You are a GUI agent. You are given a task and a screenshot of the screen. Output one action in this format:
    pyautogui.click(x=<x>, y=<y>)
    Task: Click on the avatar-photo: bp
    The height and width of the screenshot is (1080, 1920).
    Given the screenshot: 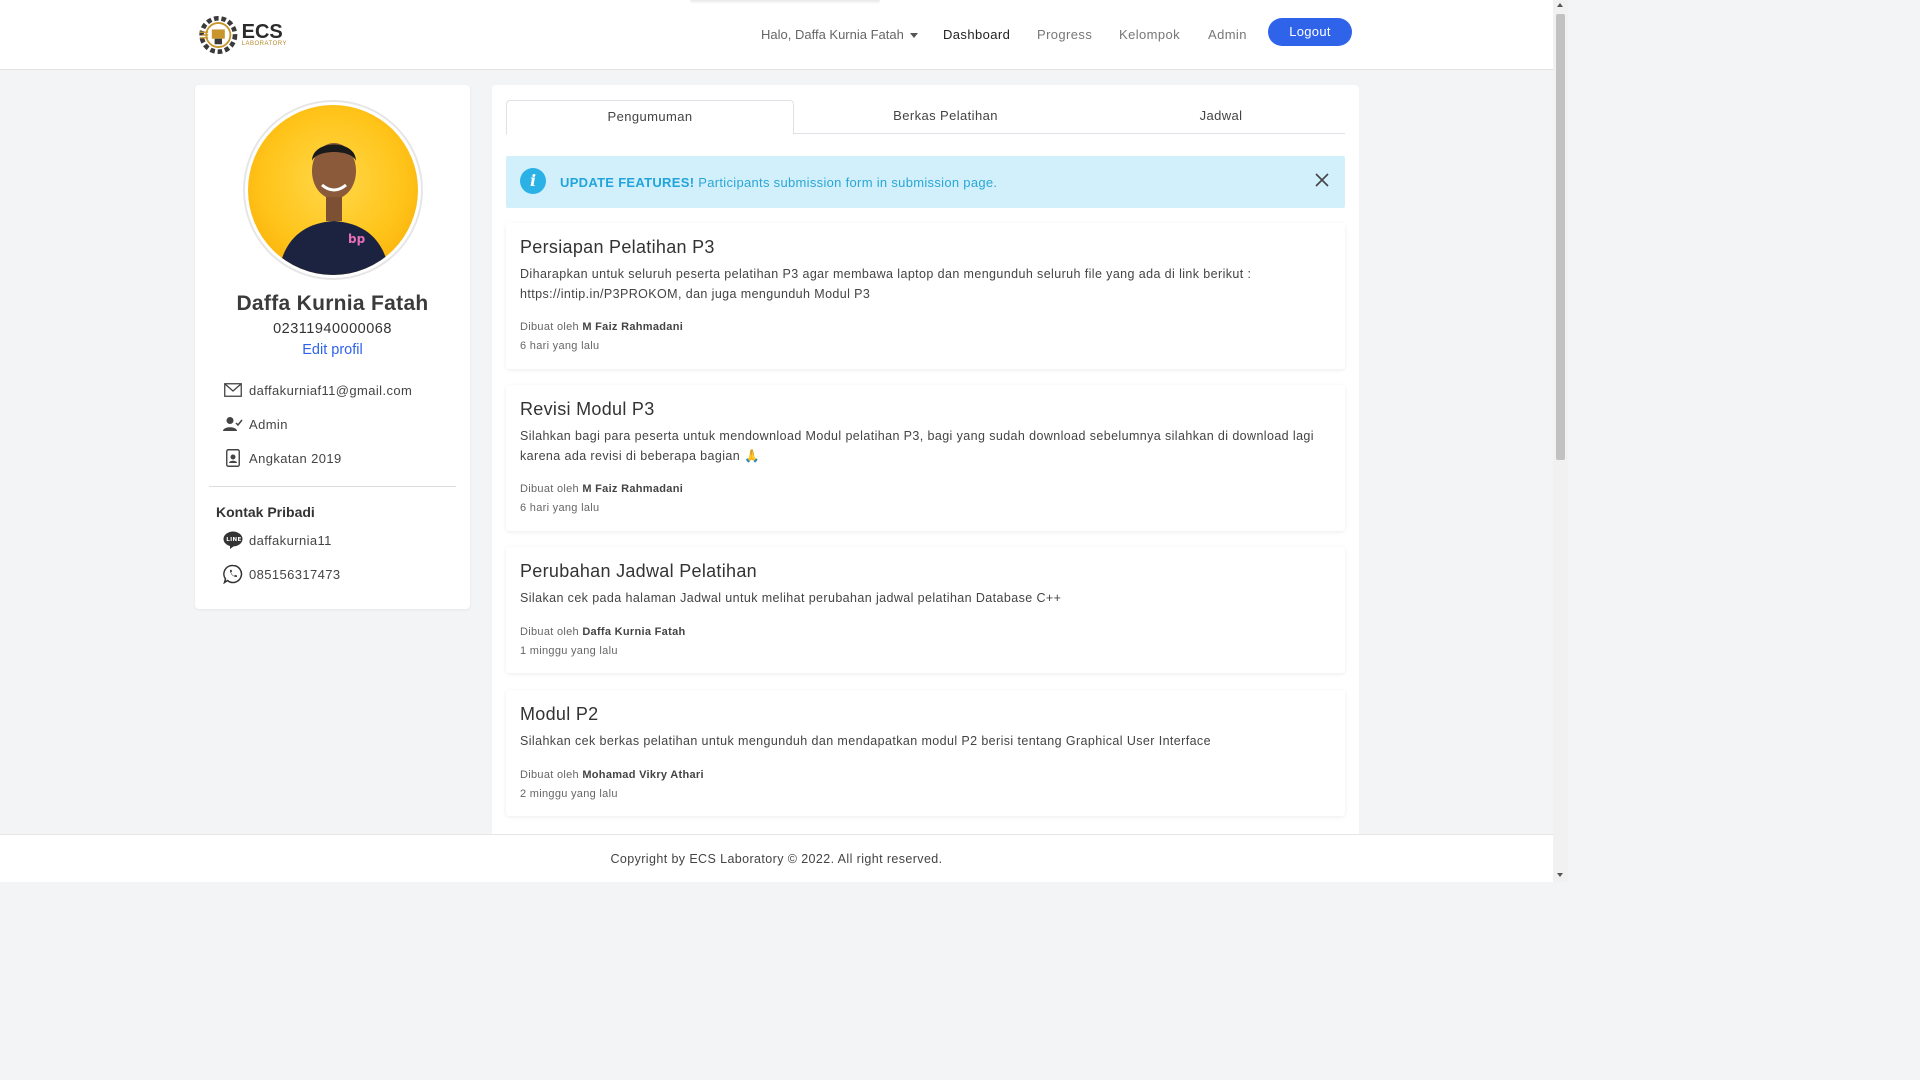 What is the action you would take?
    pyautogui.click(x=333, y=190)
    